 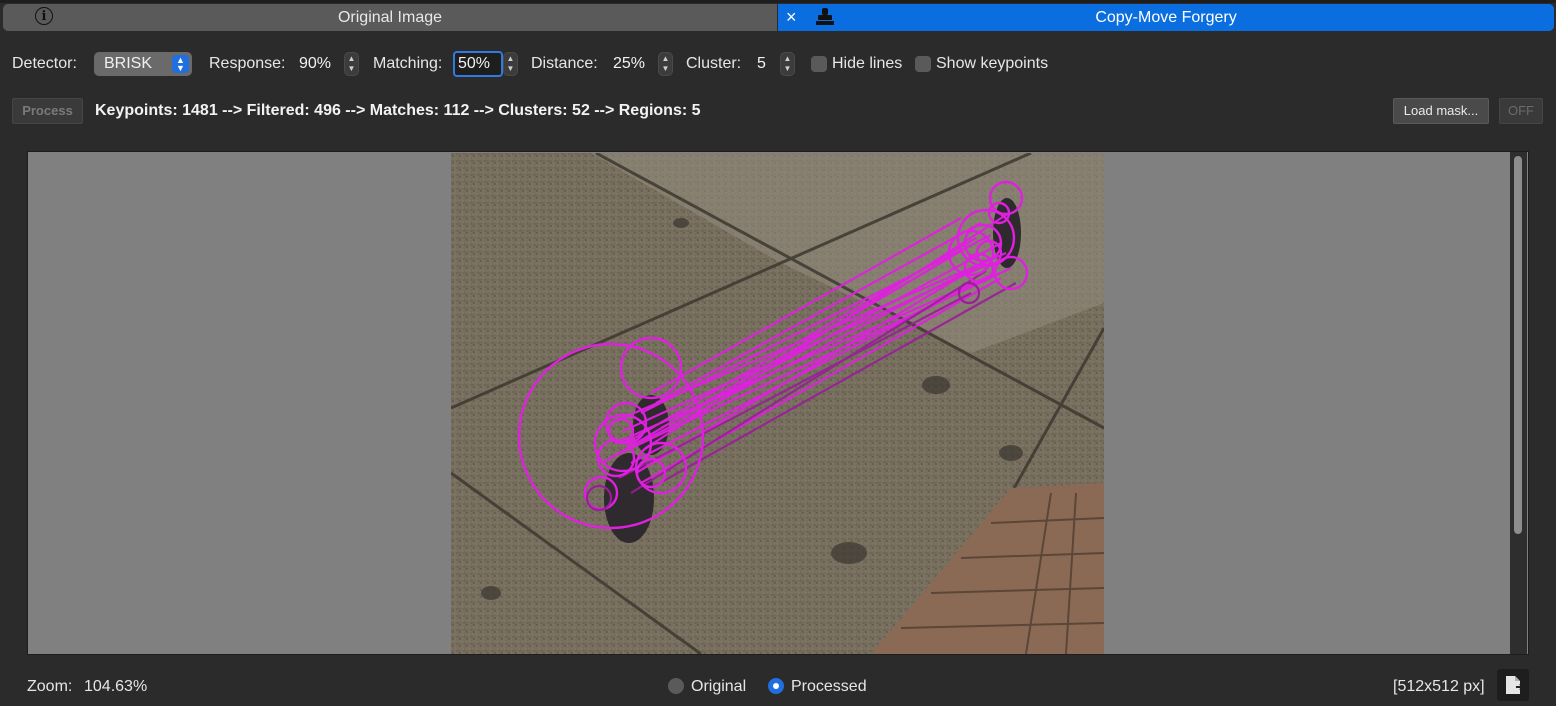 What do you see at coordinates (116, 686) in the screenshot?
I see `zoom-value: 104.63%` at bounding box center [116, 686].